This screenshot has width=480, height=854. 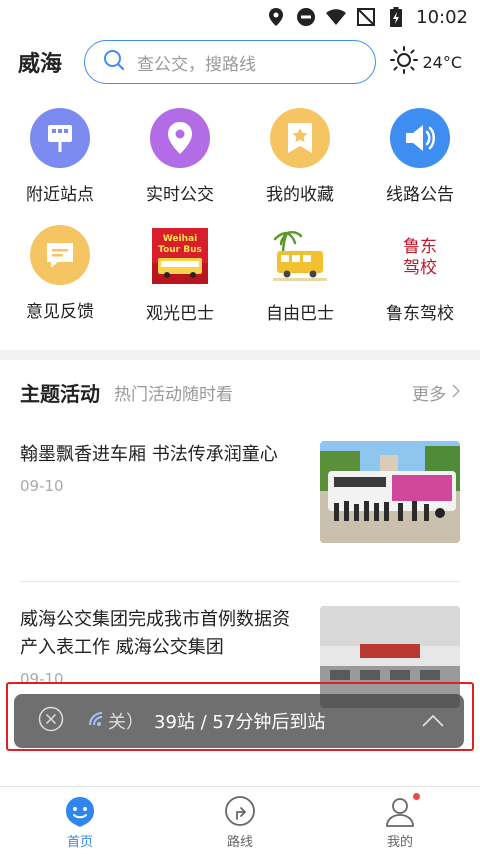 I want to click on menu-nearby-stops: 附近站点, so click(x=60, y=156).